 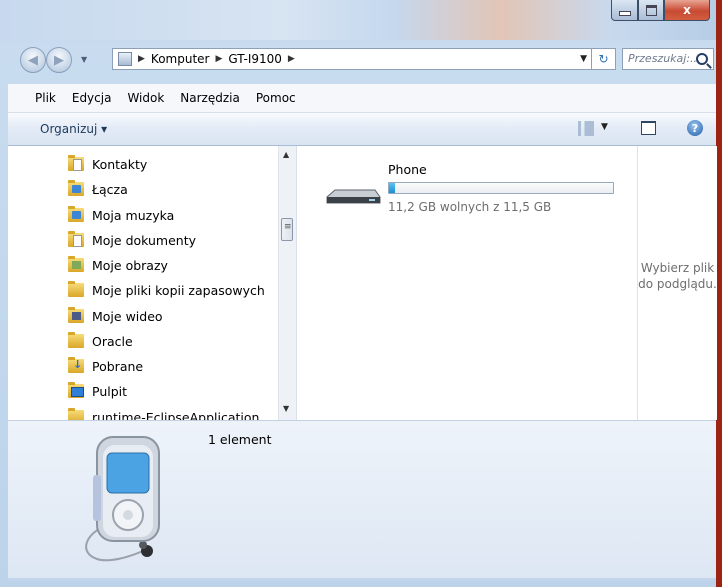 I want to click on window-bottom-edge, so click(x=362, y=579).